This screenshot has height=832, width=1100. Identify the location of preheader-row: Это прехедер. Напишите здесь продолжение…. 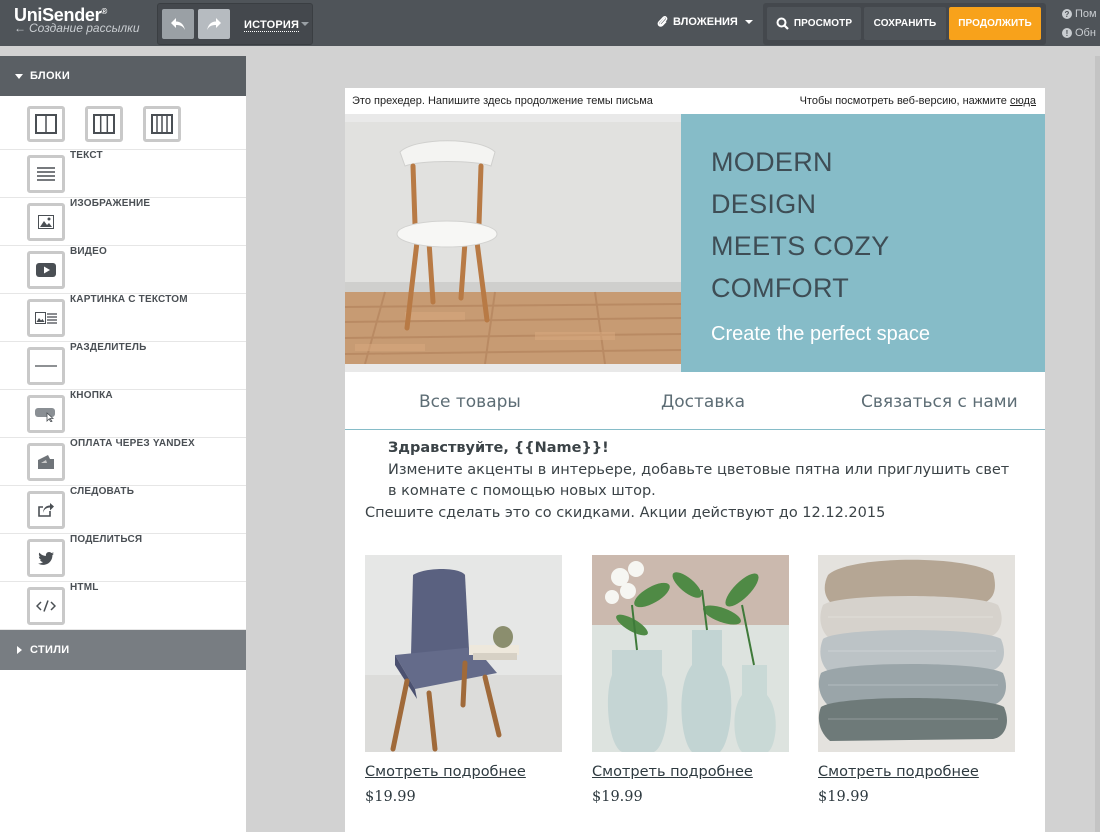
(695, 101).